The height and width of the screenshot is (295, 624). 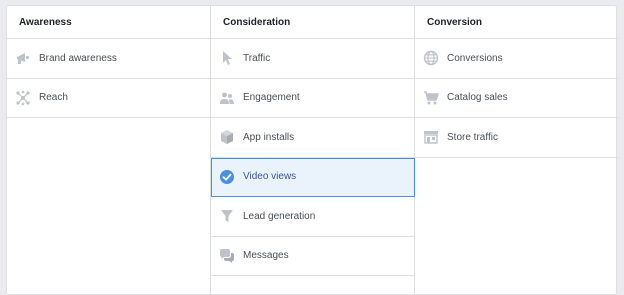 I want to click on store-icon, so click(x=431, y=137).